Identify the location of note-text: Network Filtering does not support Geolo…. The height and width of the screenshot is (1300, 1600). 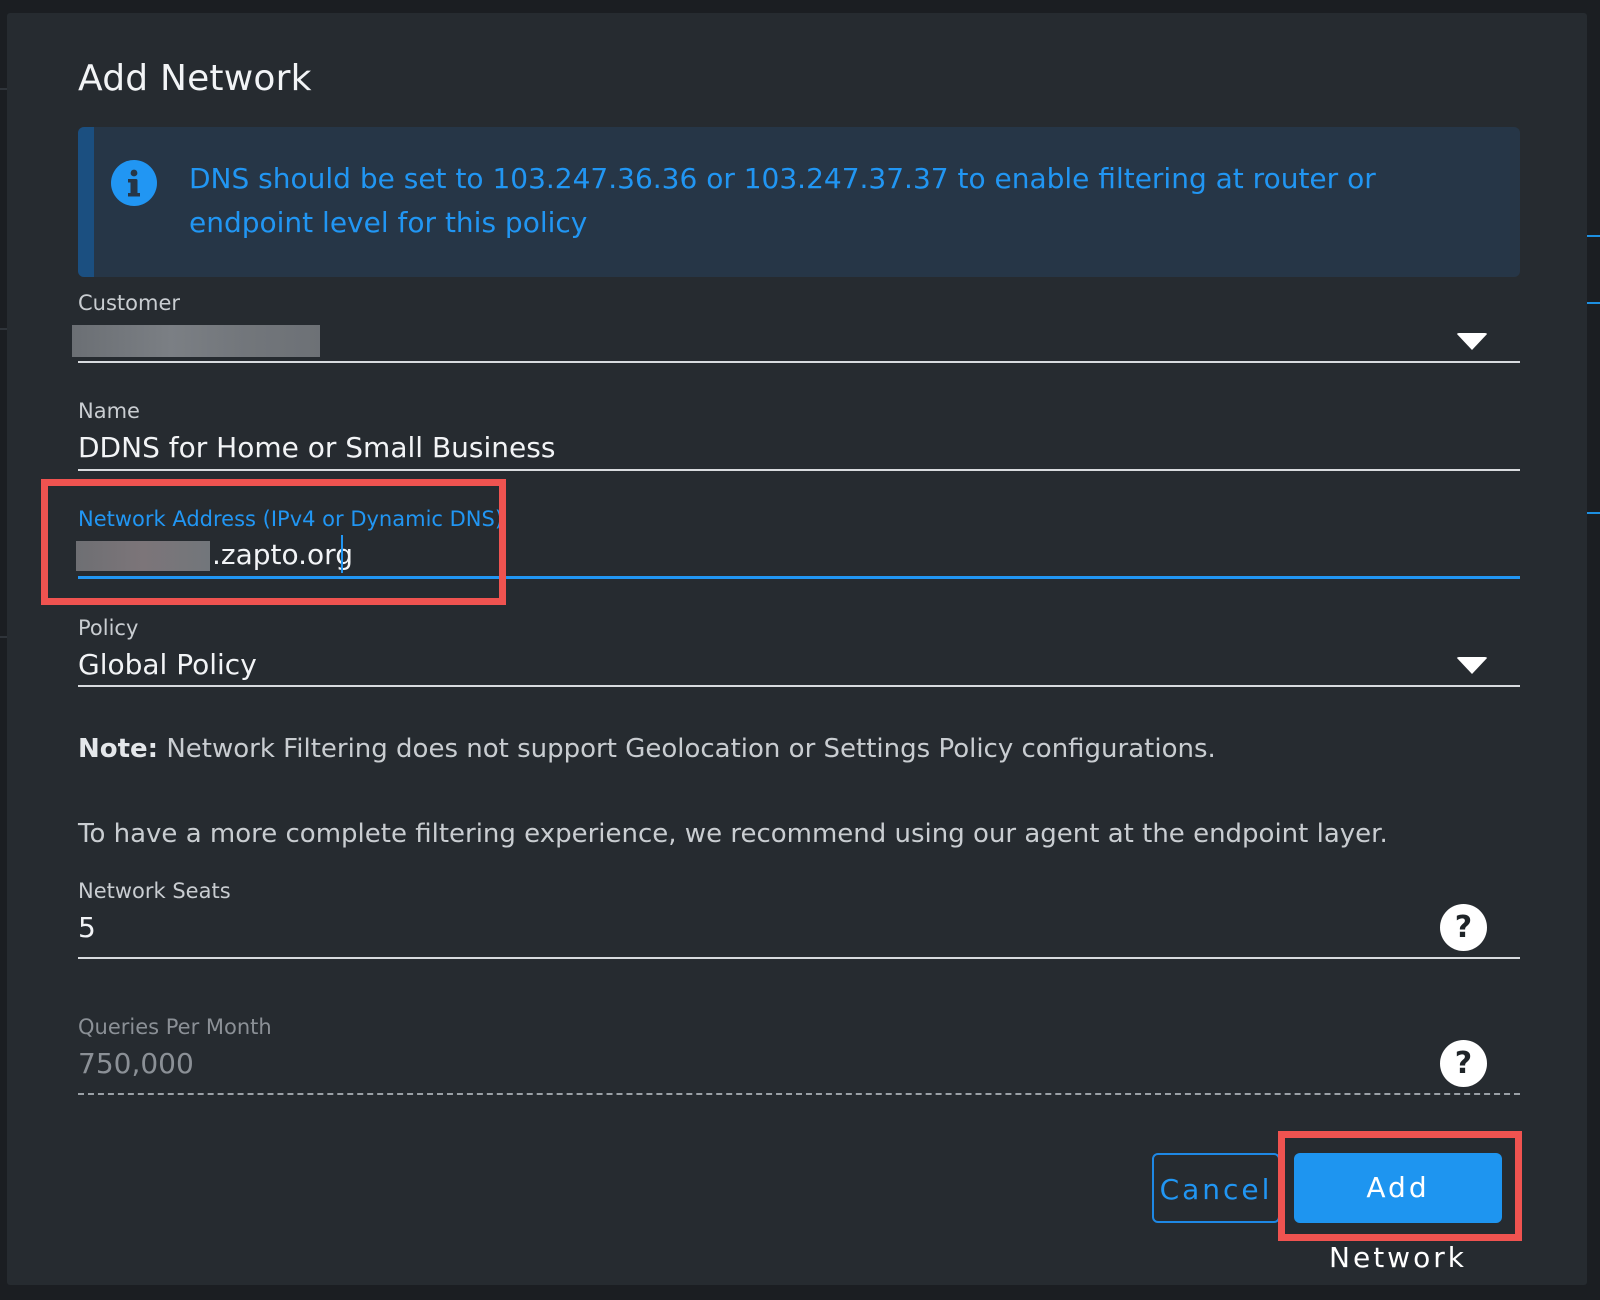
(691, 749).